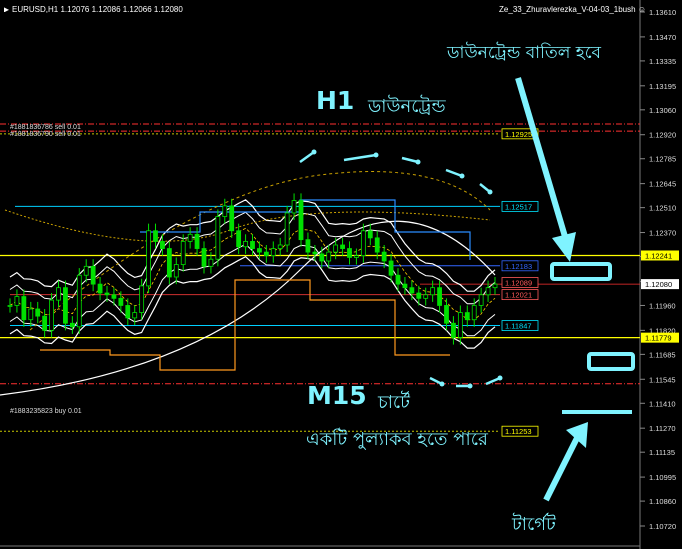  What do you see at coordinates (662, 86) in the screenshot?
I see `y-tick-label: 1.13195` at bounding box center [662, 86].